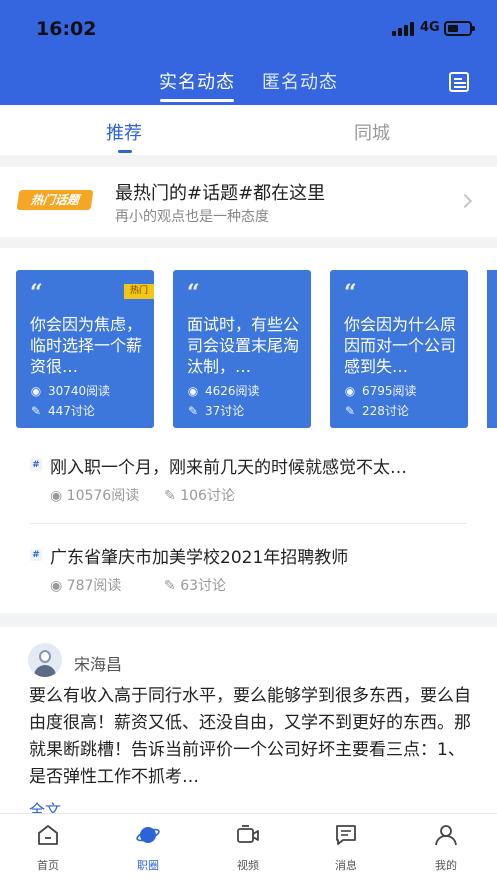 Image resolution: width=497 pixels, height=883 pixels. Describe the element at coordinates (346, 835) in the screenshot. I see `chat-icon` at that location.